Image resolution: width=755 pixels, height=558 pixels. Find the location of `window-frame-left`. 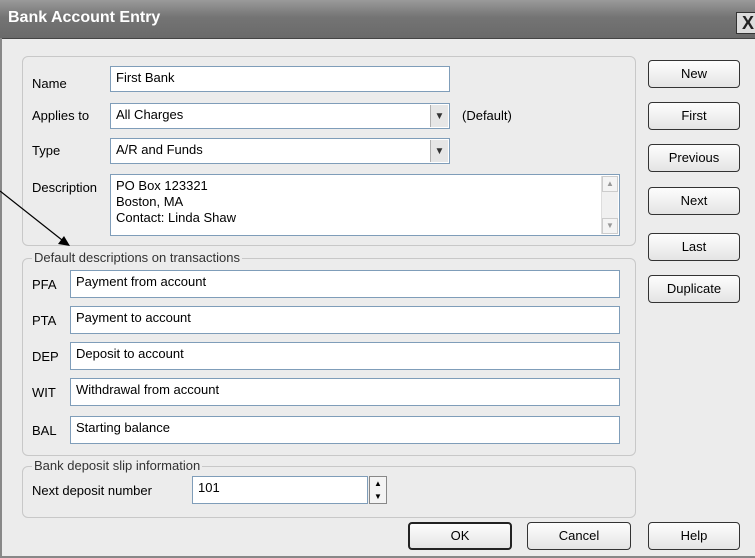

window-frame-left is located at coordinates (1, 298).